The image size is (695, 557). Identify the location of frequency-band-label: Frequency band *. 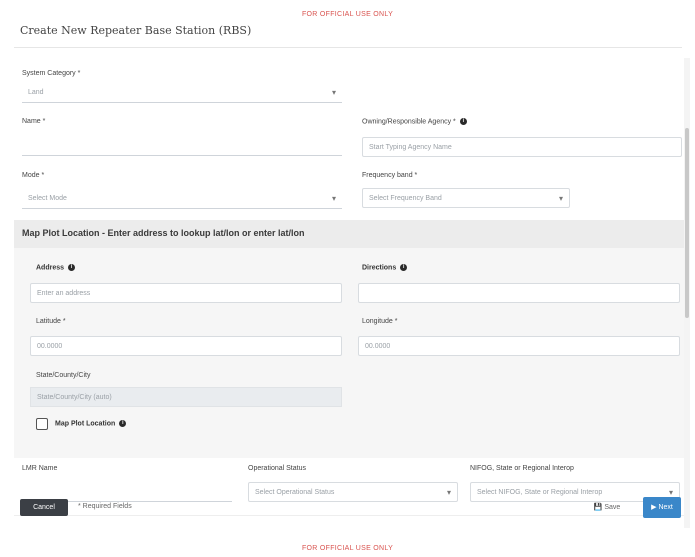
(390, 175).